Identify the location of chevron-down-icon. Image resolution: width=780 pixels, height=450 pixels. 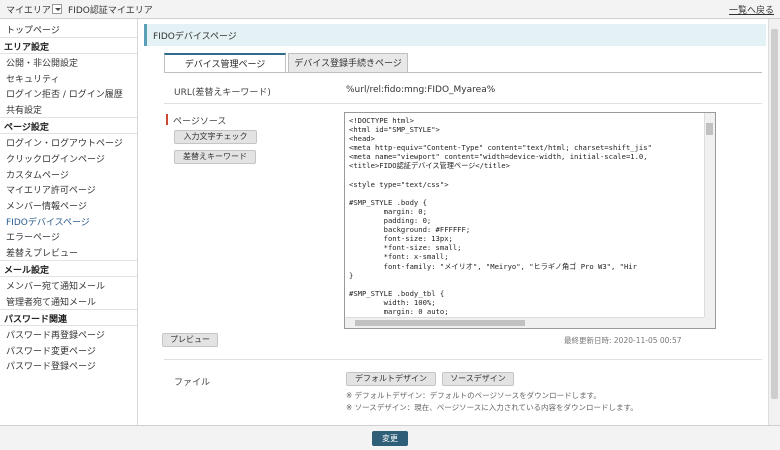
(57, 9).